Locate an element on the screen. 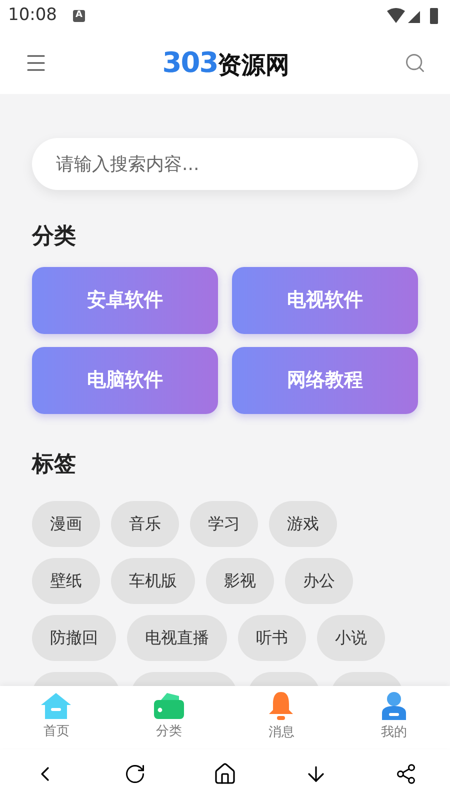  section-title: 分类 is located at coordinates (54, 237).